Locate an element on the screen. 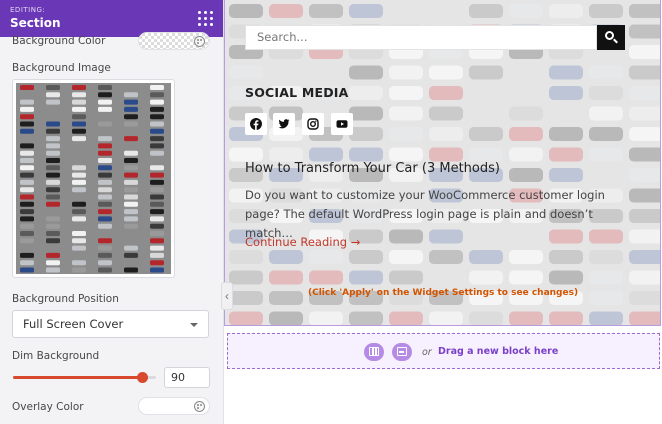 Image resolution: width=662 pixels, height=424 pixels. background-image-thumbnail is located at coordinates (93, 178).